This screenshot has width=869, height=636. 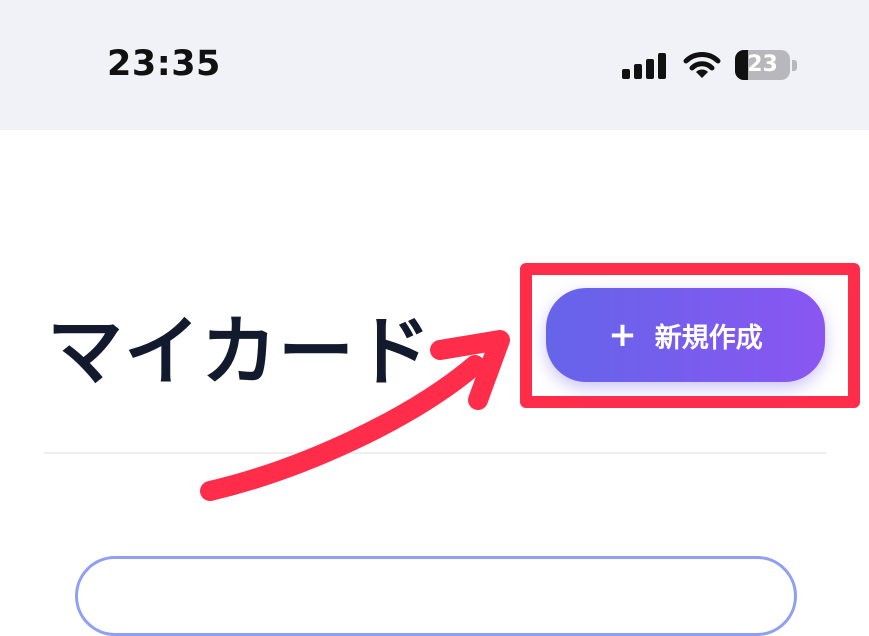 I want to click on battery-cap, so click(x=794, y=65).